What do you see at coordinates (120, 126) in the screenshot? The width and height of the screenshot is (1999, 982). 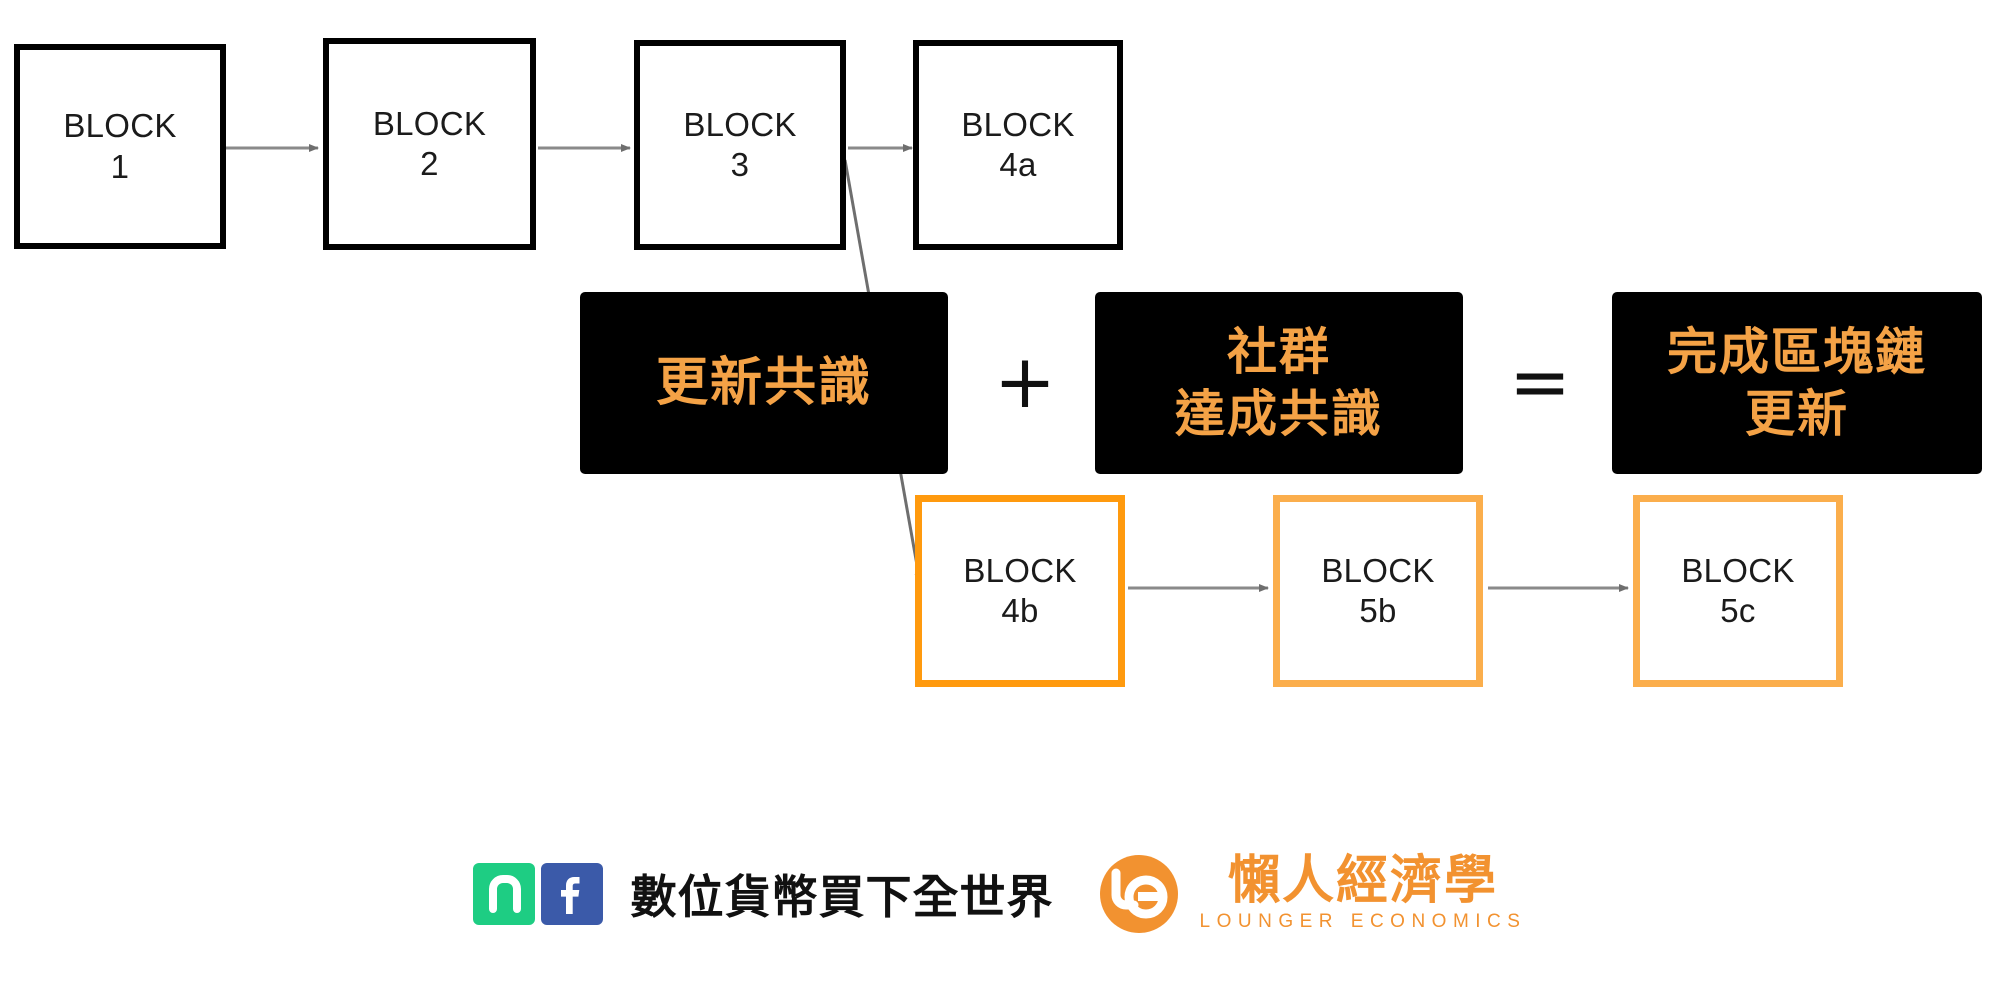 I see `block-1-label-line1: BLOCK` at bounding box center [120, 126].